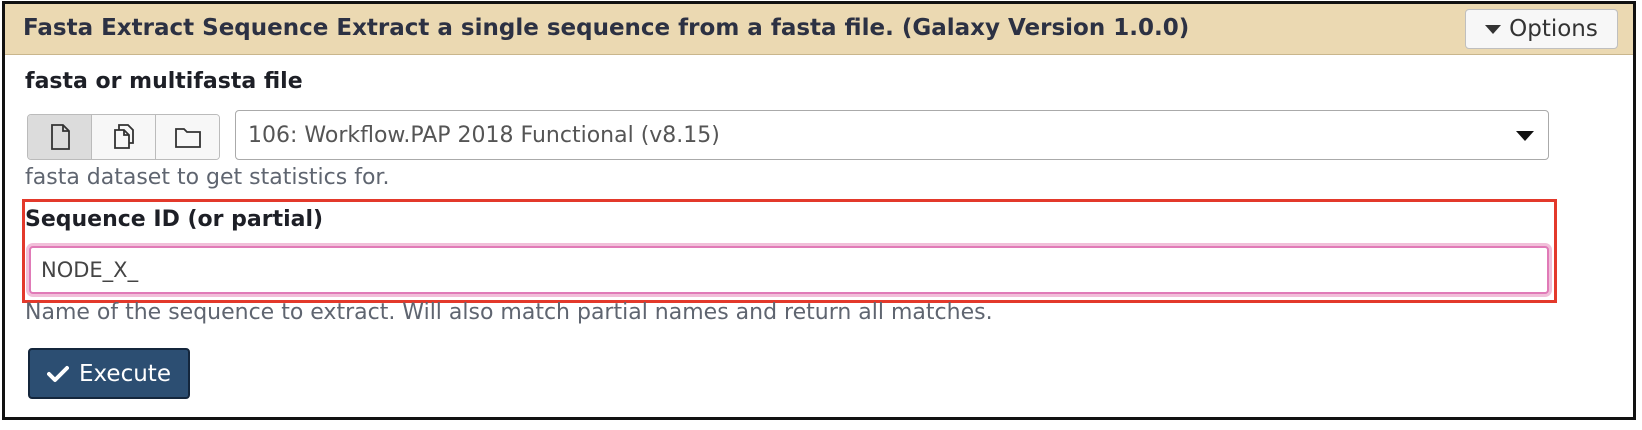 The width and height of the screenshot is (1642, 430). I want to click on dataset-collection-button, so click(187, 137).